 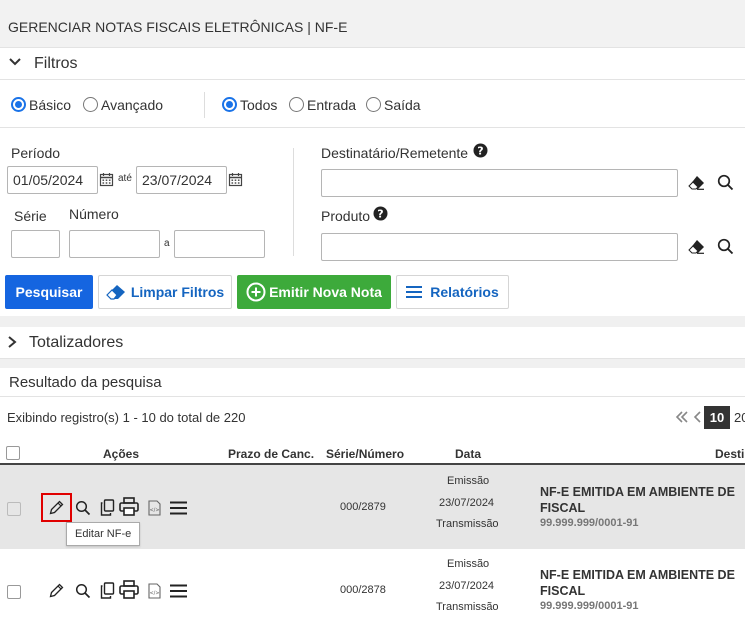 What do you see at coordinates (85, 382) in the screenshot?
I see `resultado-label: Resultado da pesquisa` at bounding box center [85, 382].